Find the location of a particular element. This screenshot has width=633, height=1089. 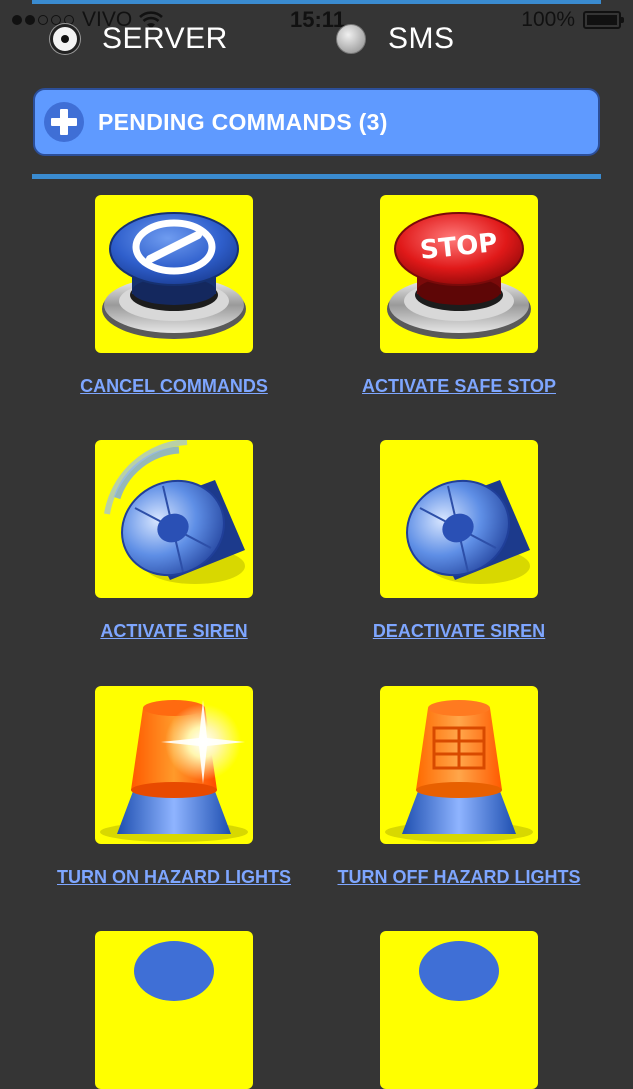

hazard-light-off-icon is located at coordinates (459, 771).